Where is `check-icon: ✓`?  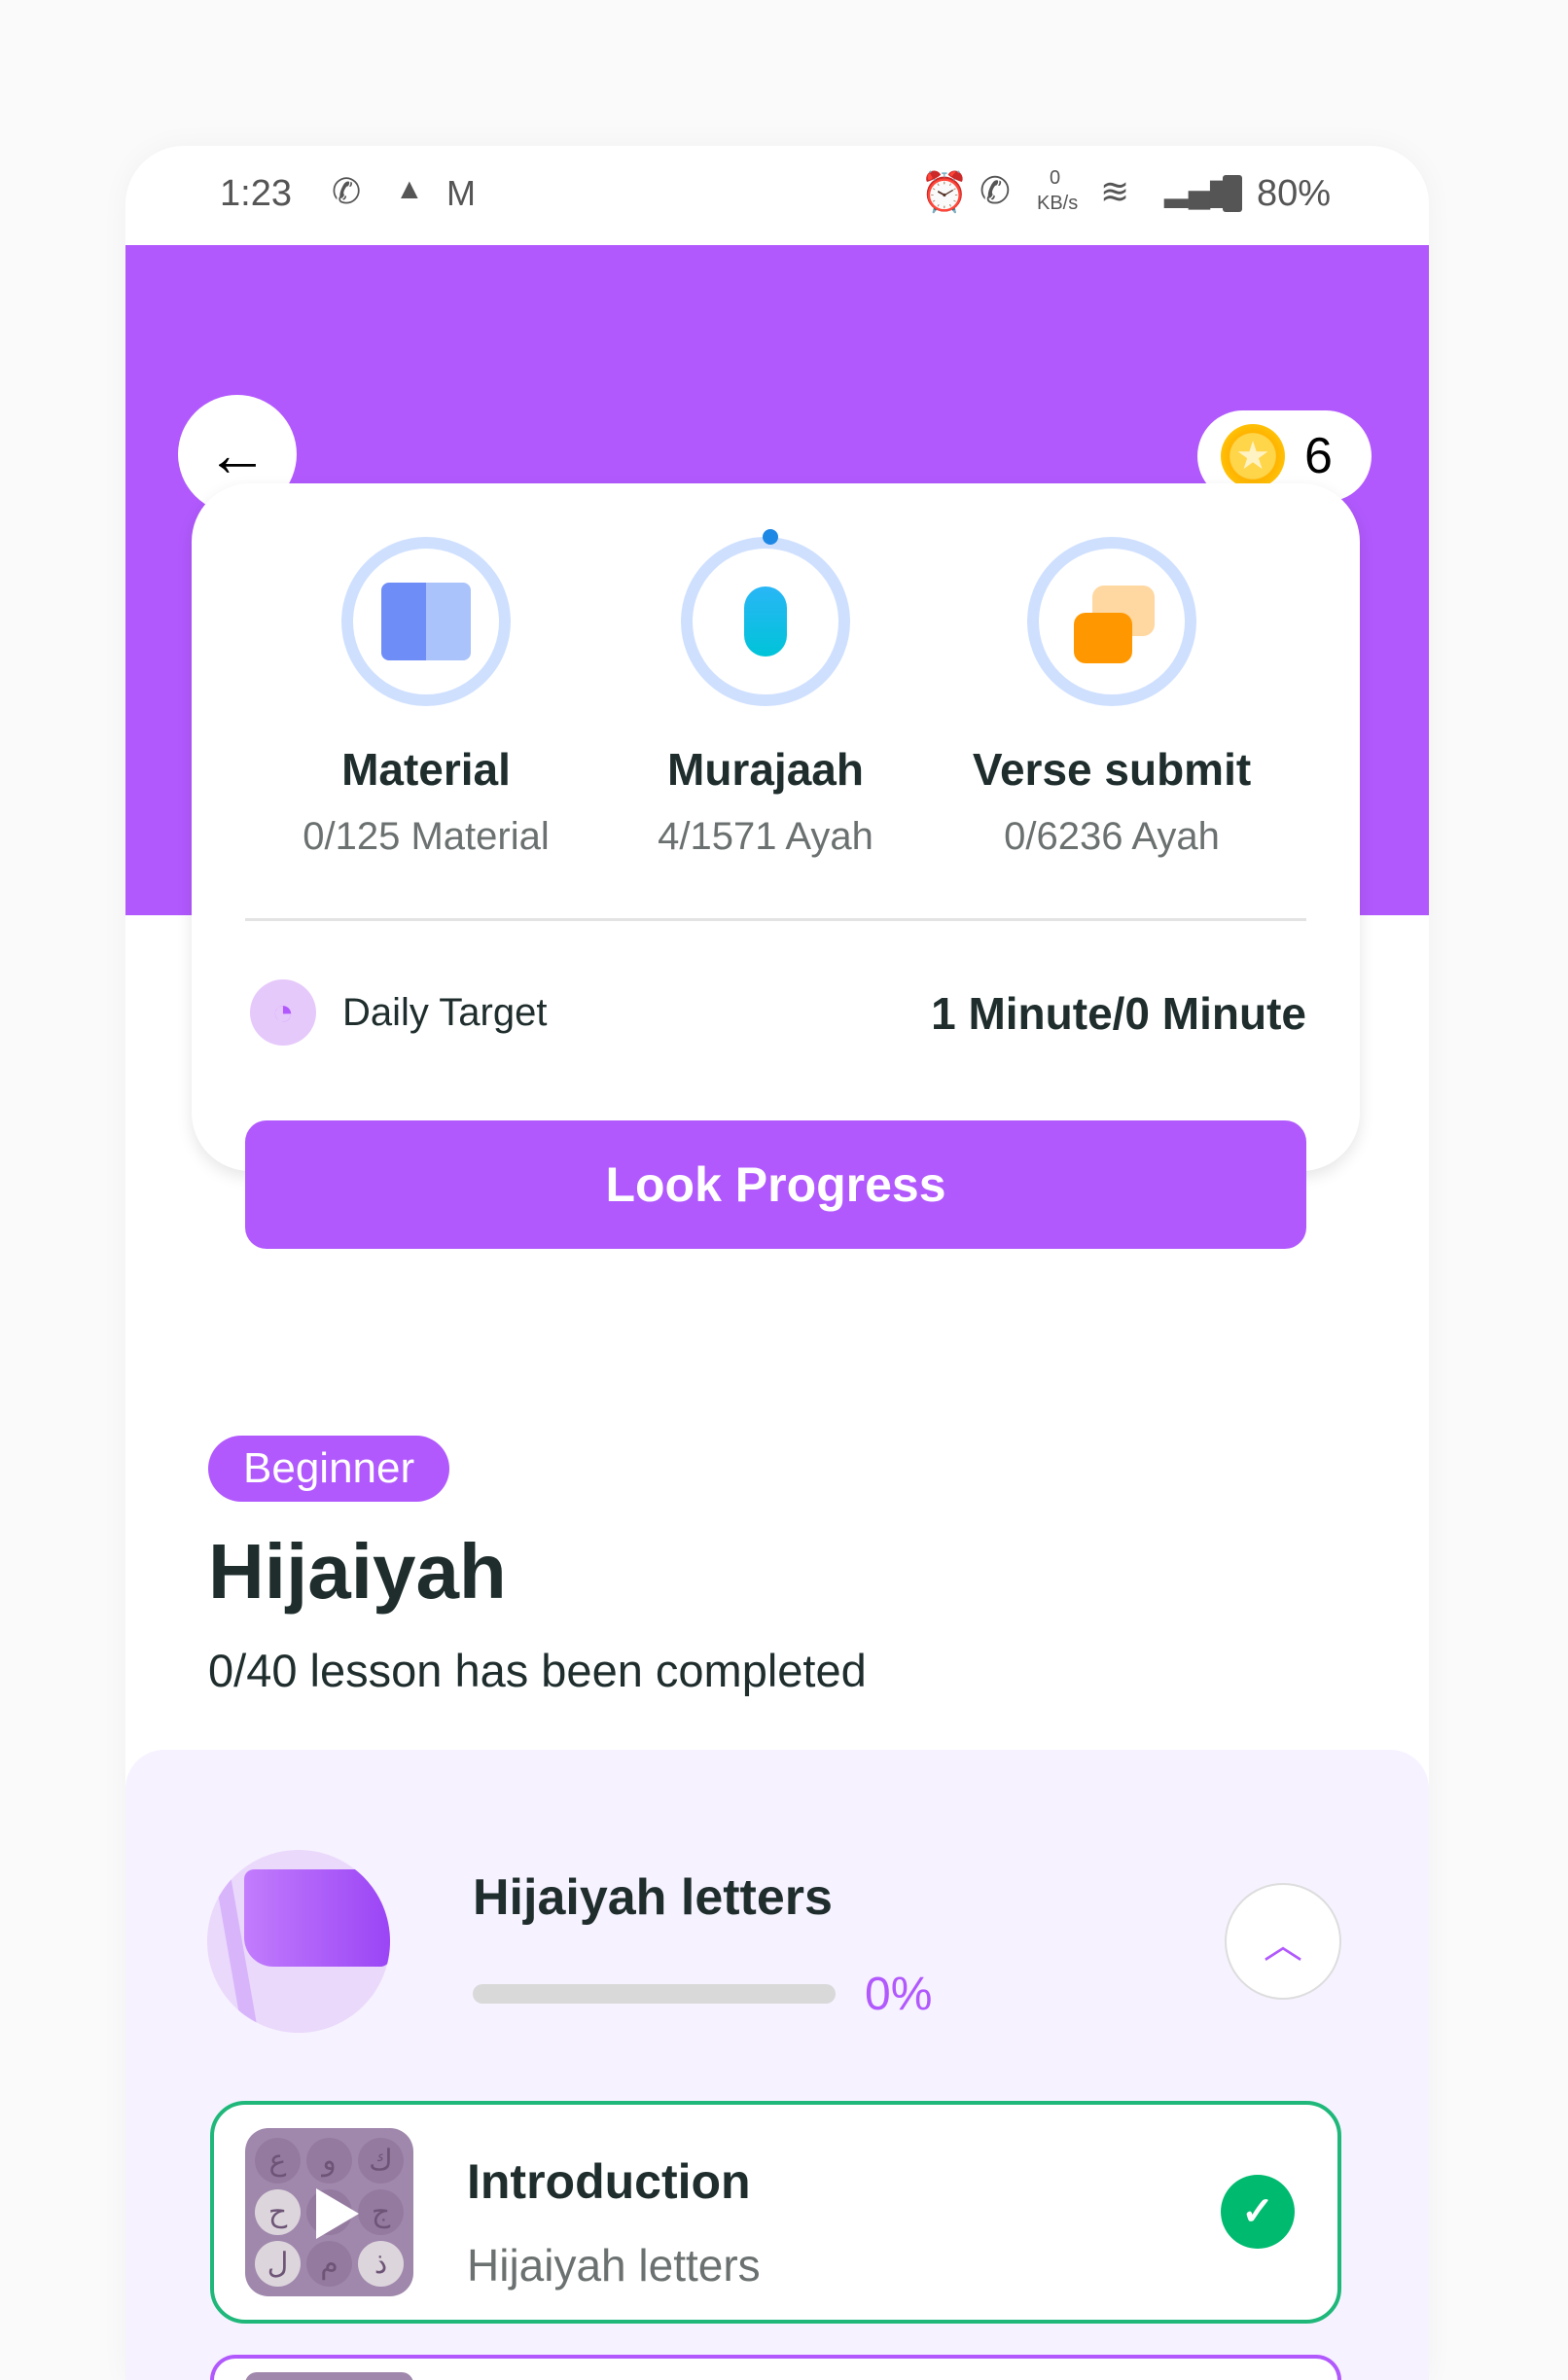 check-icon: ✓ is located at coordinates (1258, 2212).